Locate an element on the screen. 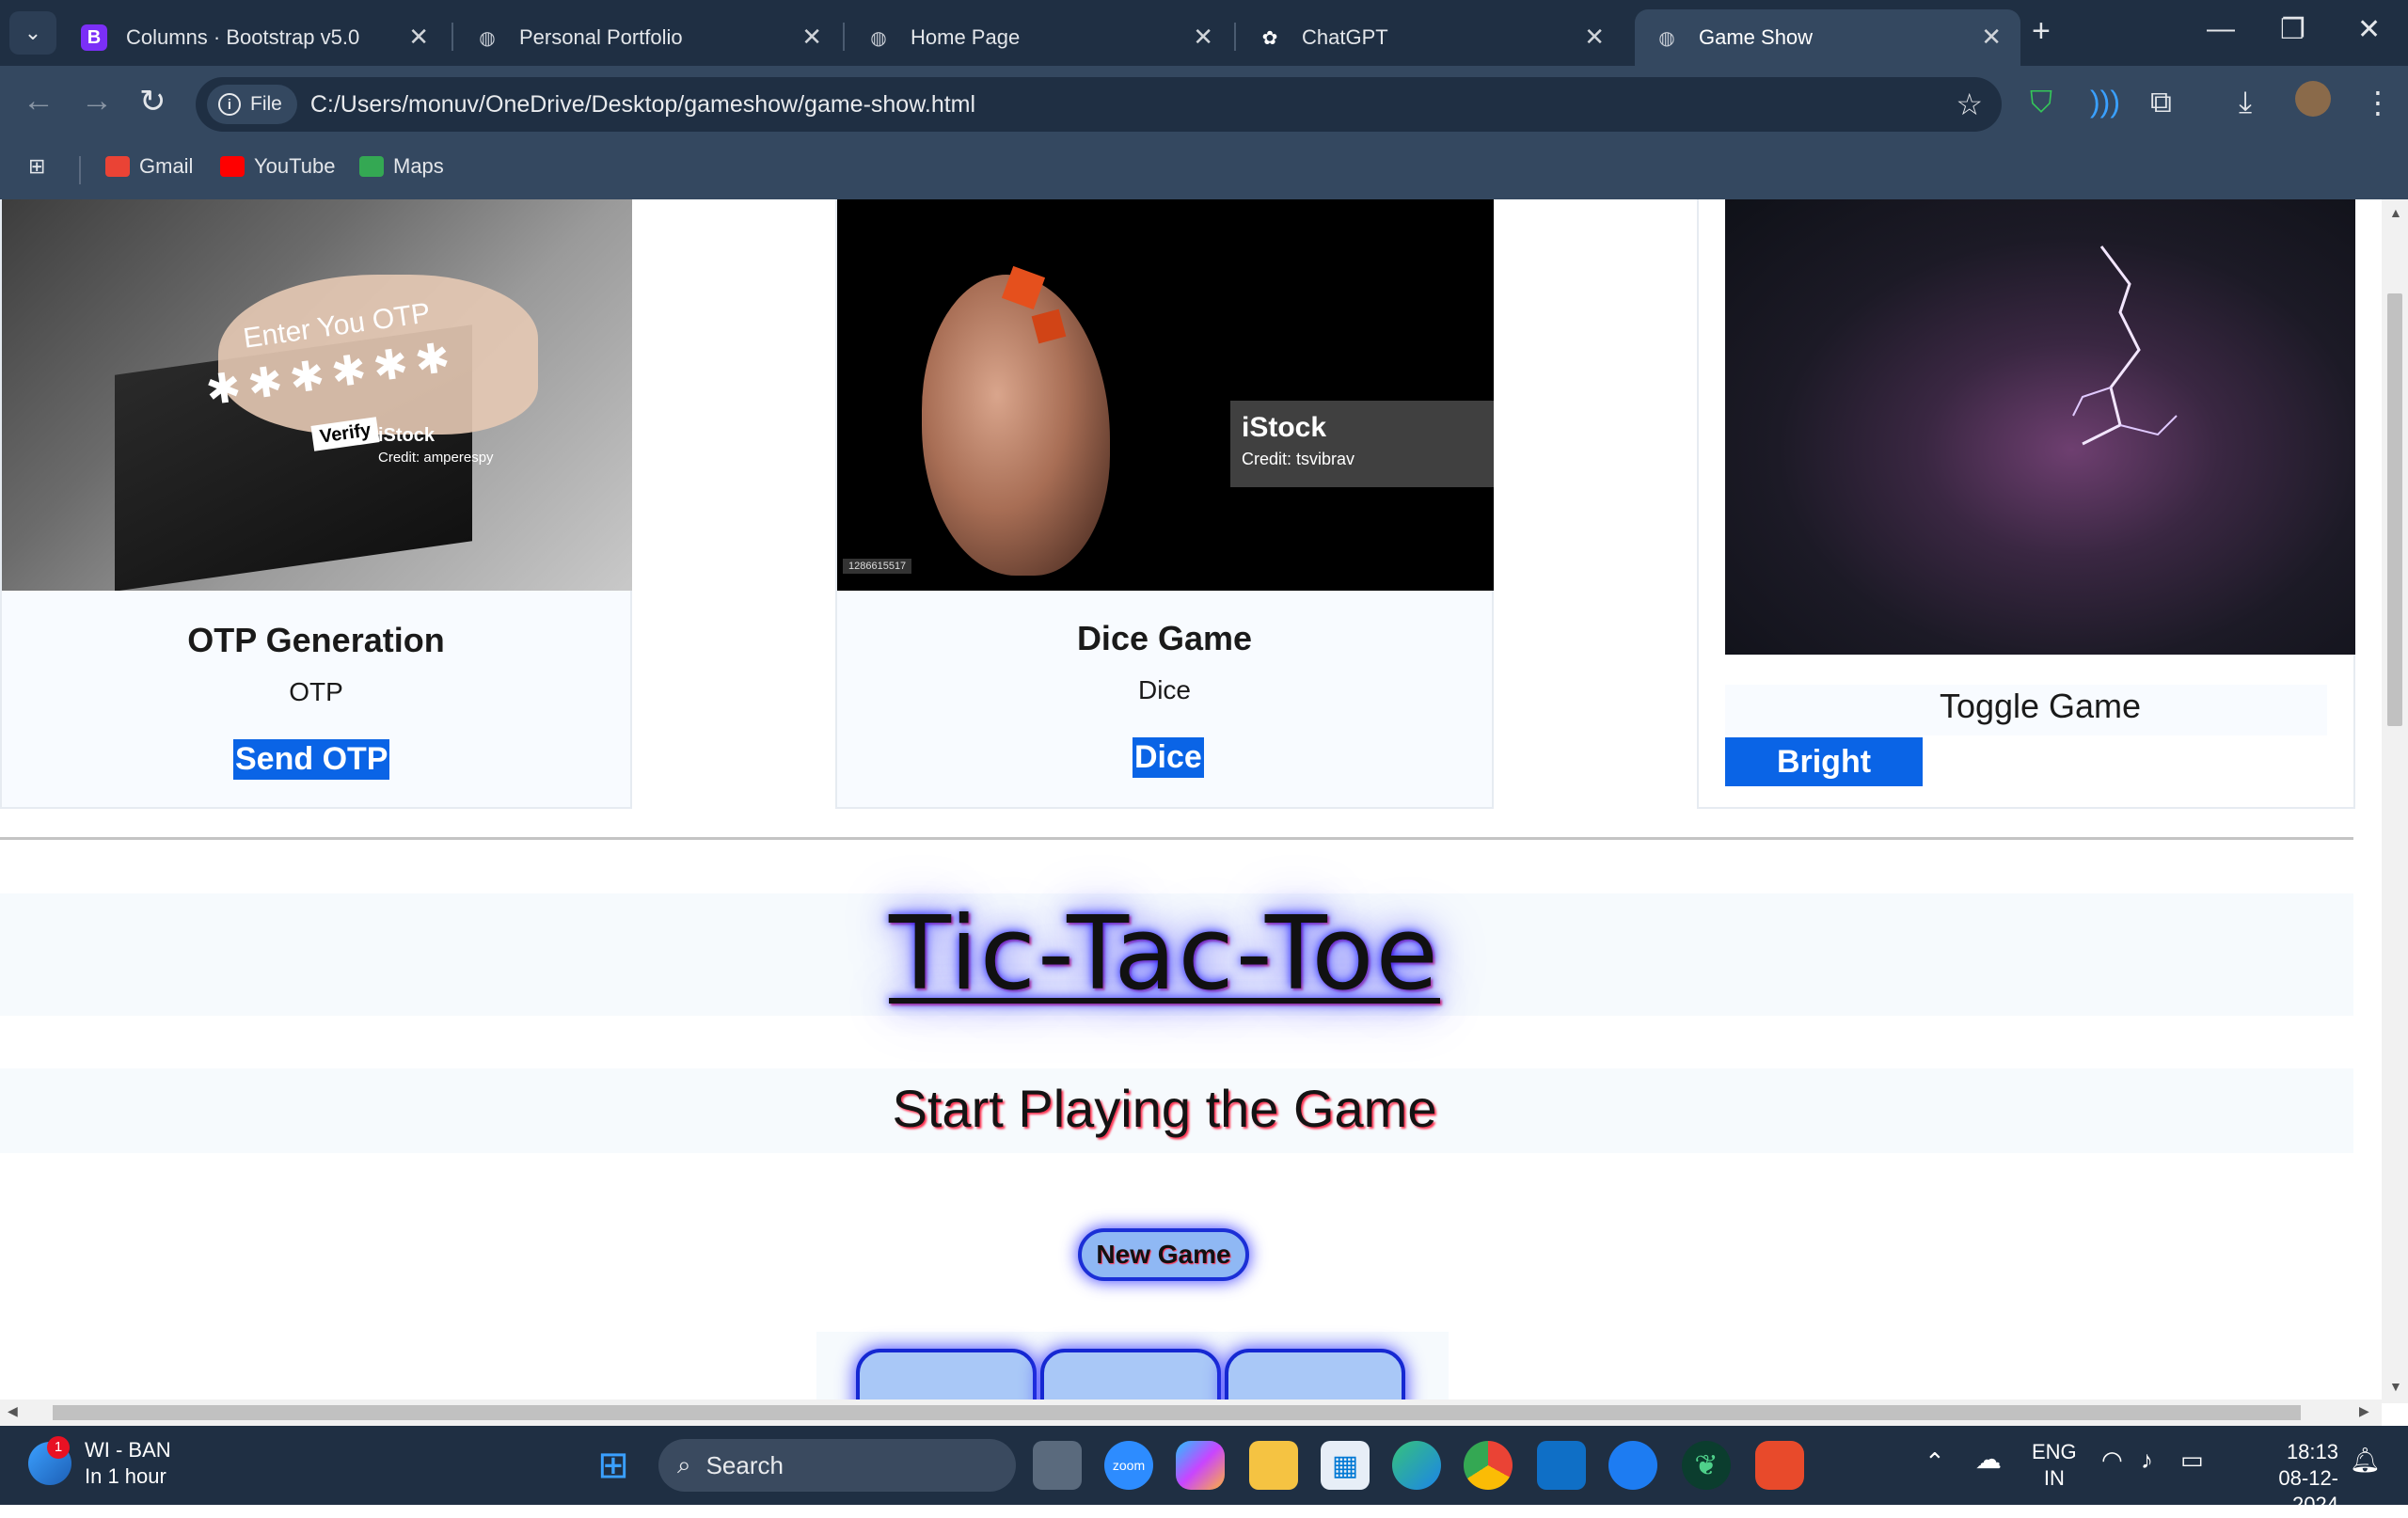 The height and width of the screenshot is (1518, 2408). card-title: OTP Generation is located at coordinates (316, 640).